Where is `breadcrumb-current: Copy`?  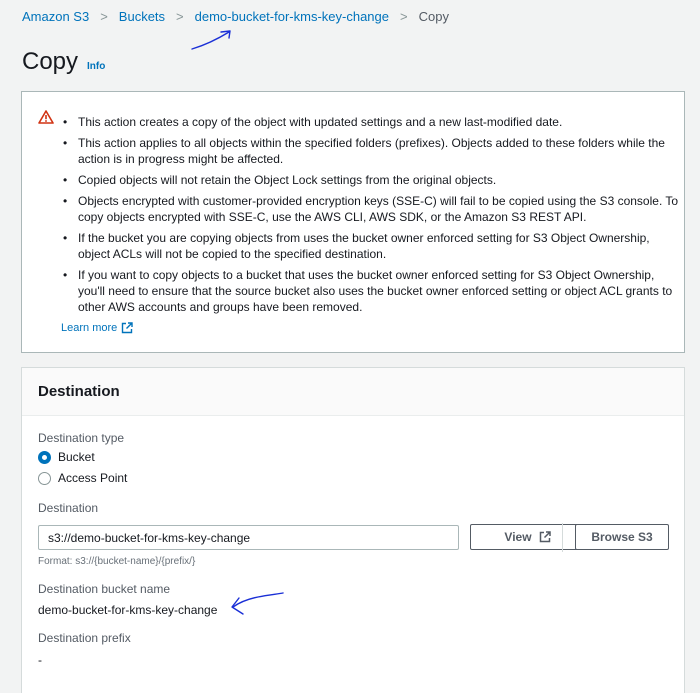
breadcrumb-current: Copy is located at coordinates (433, 16).